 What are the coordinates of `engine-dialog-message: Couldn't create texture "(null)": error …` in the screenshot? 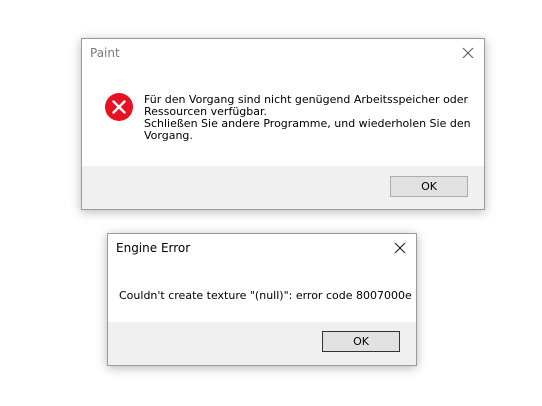 It's located at (265, 295).